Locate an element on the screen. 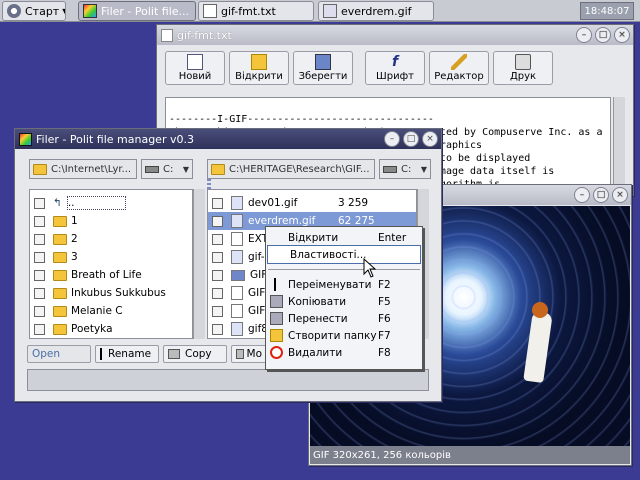 The width and height of the screenshot is (640, 480). left-drive-text: C: is located at coordinates (168, 169).